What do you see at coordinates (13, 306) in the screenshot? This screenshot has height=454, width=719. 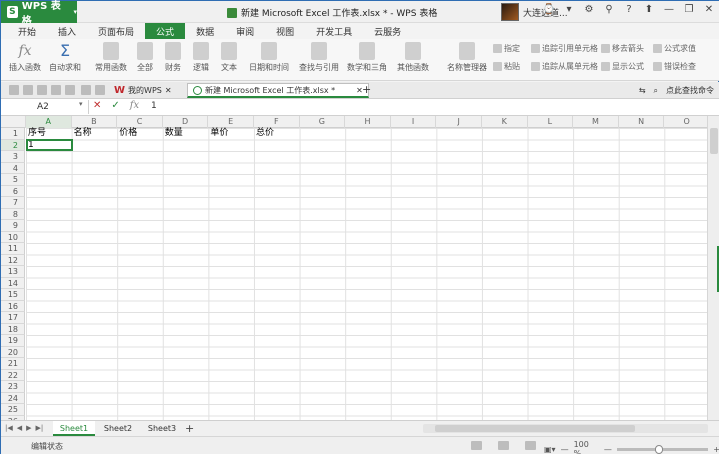 I see `row-header-16: 16` at bounding box center [13, 306].